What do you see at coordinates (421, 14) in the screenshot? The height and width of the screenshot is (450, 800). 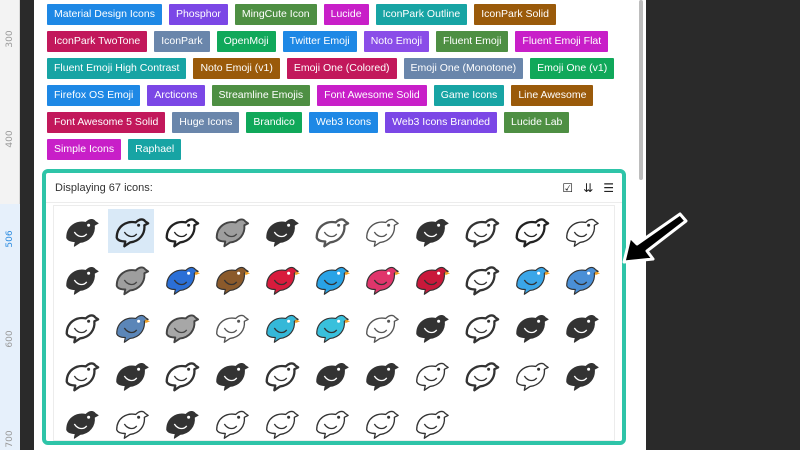 I see `icon-set-tag: IconPark Outline` at bounding box center [421, 14].